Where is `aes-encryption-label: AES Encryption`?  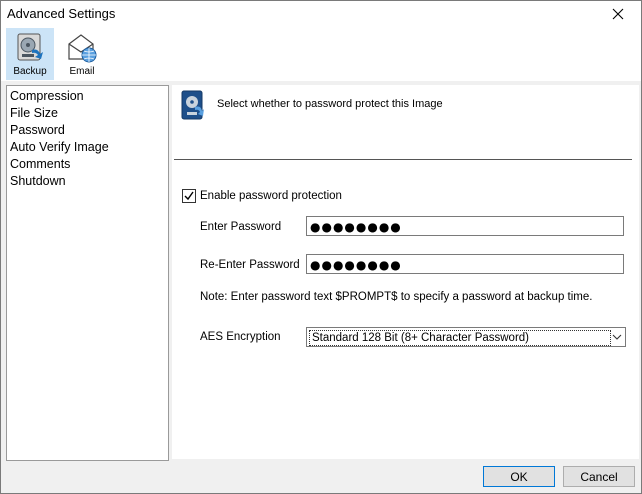 aes-encryption-label: AES Encryption is located at coordinates (240, 337).